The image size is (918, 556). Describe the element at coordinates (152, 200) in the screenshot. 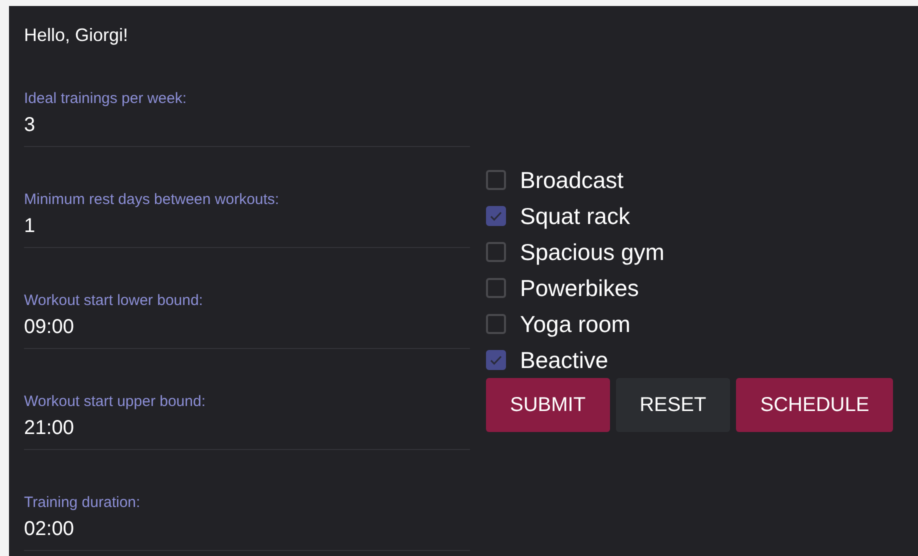

I see `field-label: Minimum rest days between workouts:` at that location.